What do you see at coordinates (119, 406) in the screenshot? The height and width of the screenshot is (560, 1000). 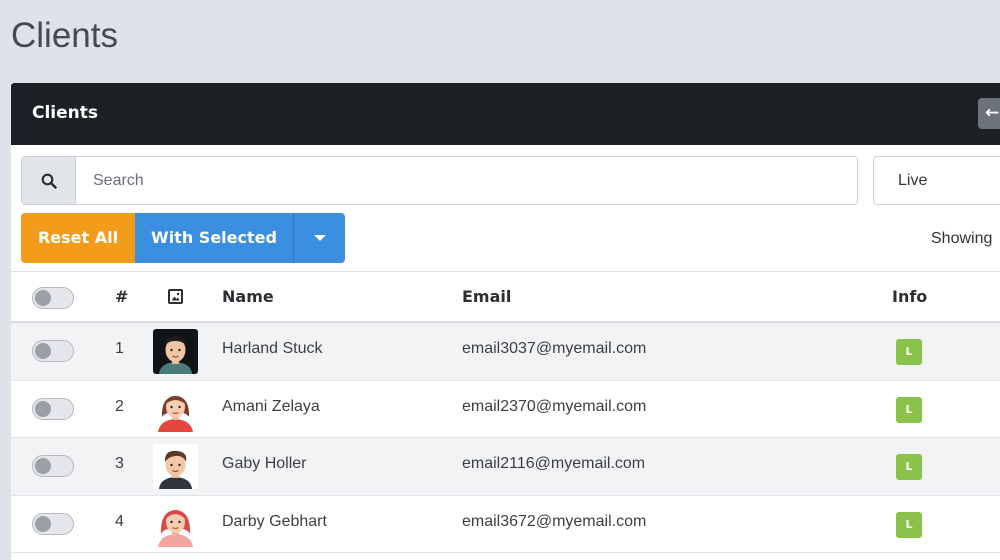 I see `row-number: 2` at bounding box center [119, 406].